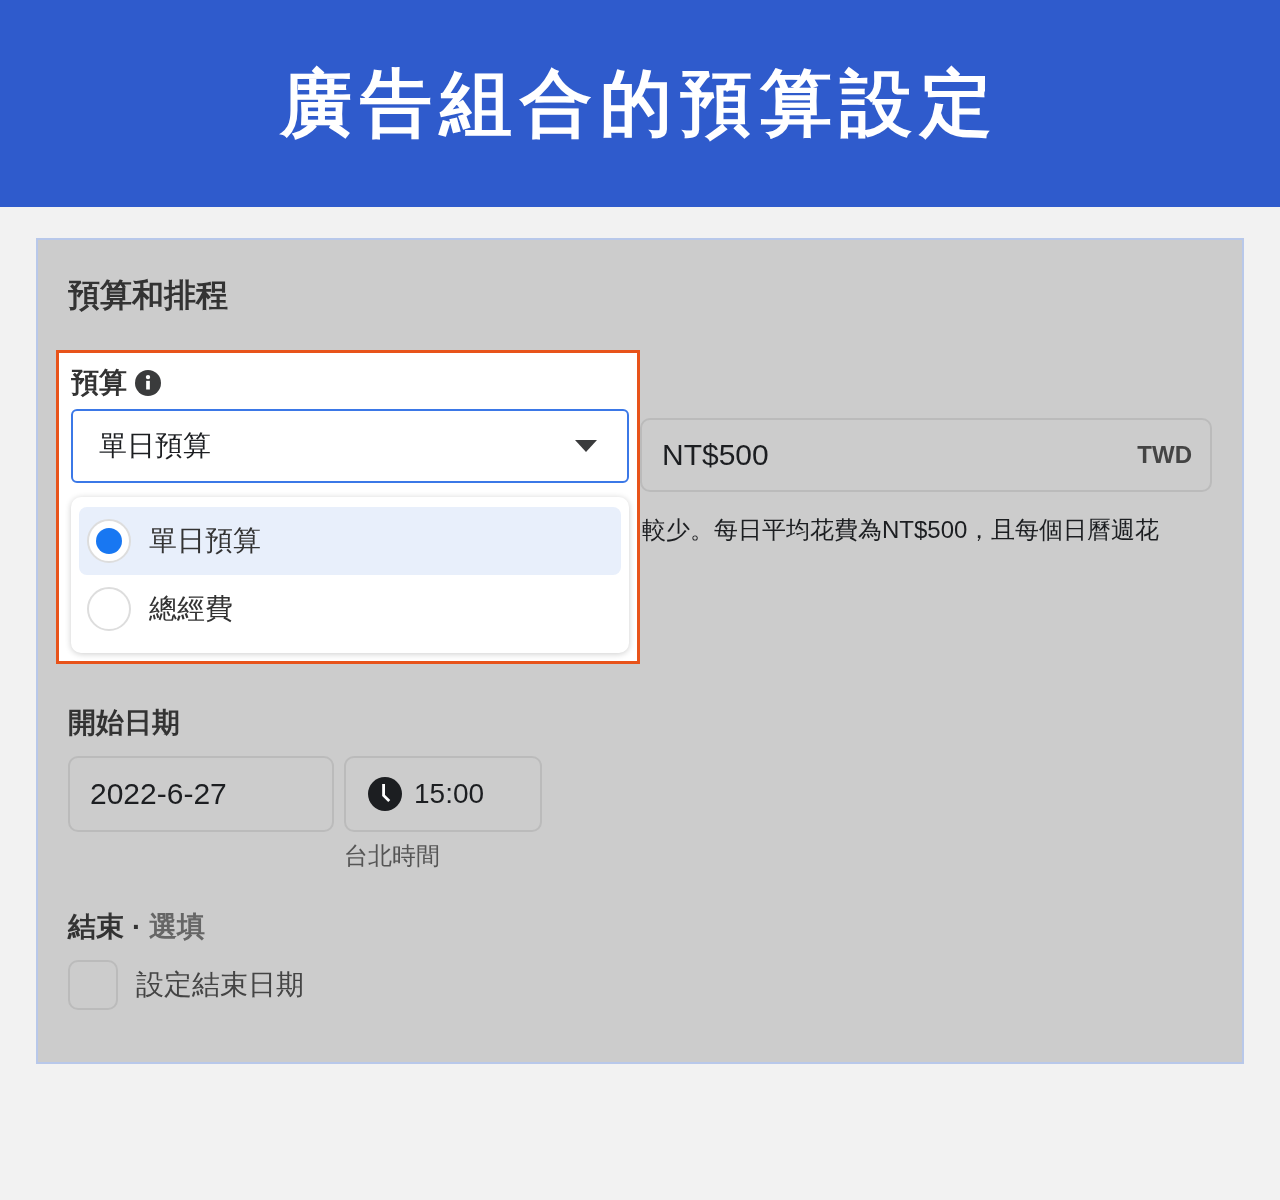  Describe the element at coordinates (350, 446) in the screenshot. I see `budget-type-dropdown: 單日預算` at that location.